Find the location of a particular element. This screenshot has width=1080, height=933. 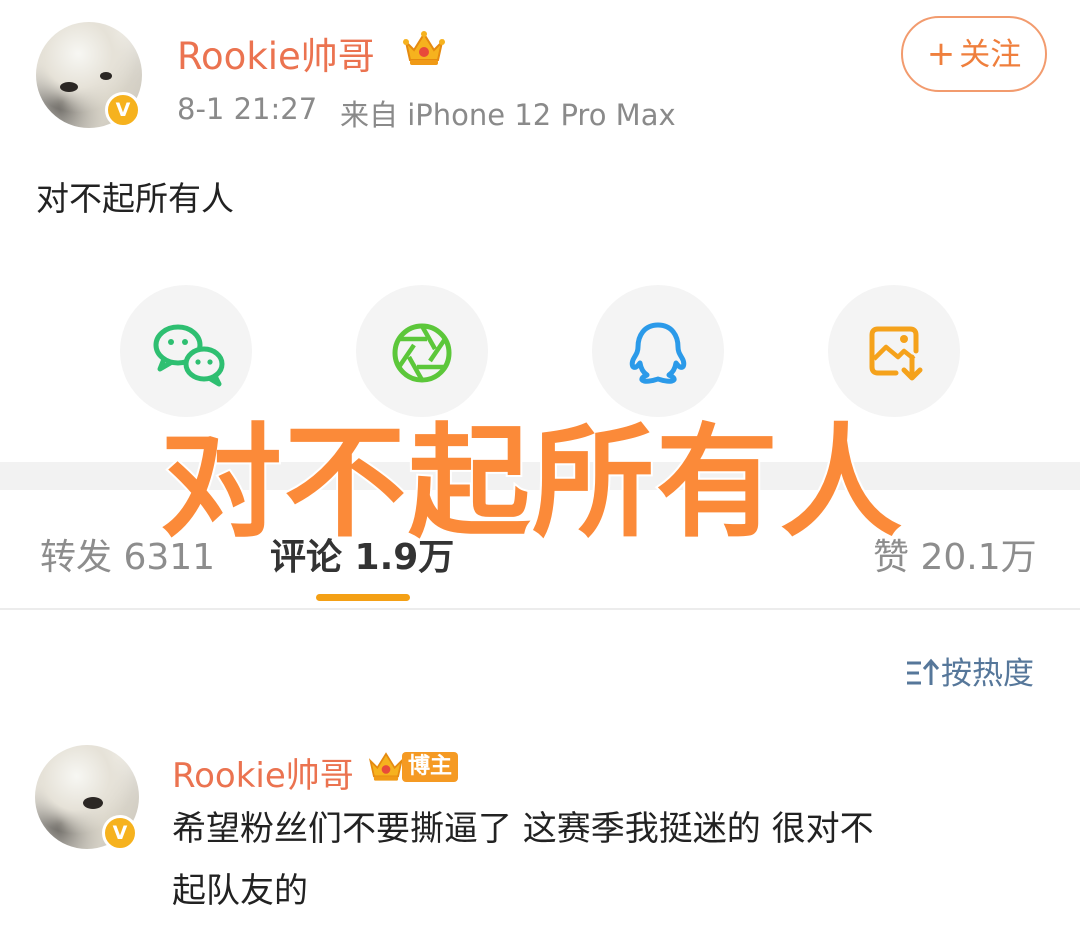

comment-author-name: Rookie帅哥 is located at coordinates (263, 772).